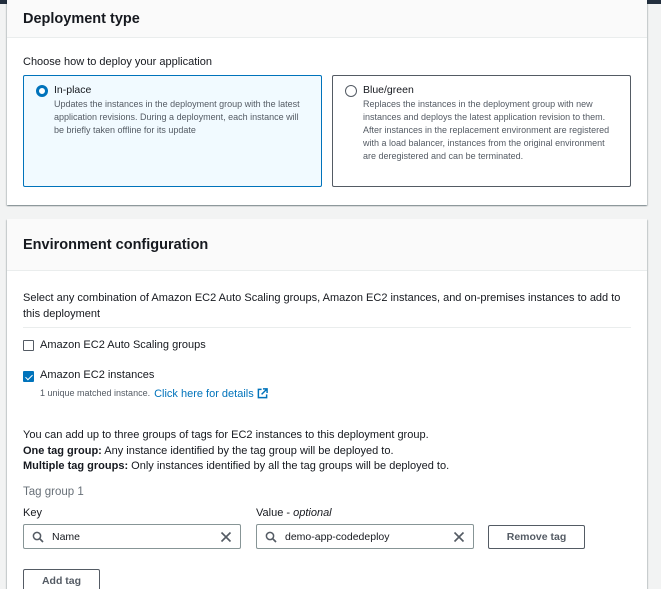 This screenshot has width=661, height=589. Describe the element at coordinates (327, 19) in the screenshot. I see `deployment-type-header: Deployment type` at that location.